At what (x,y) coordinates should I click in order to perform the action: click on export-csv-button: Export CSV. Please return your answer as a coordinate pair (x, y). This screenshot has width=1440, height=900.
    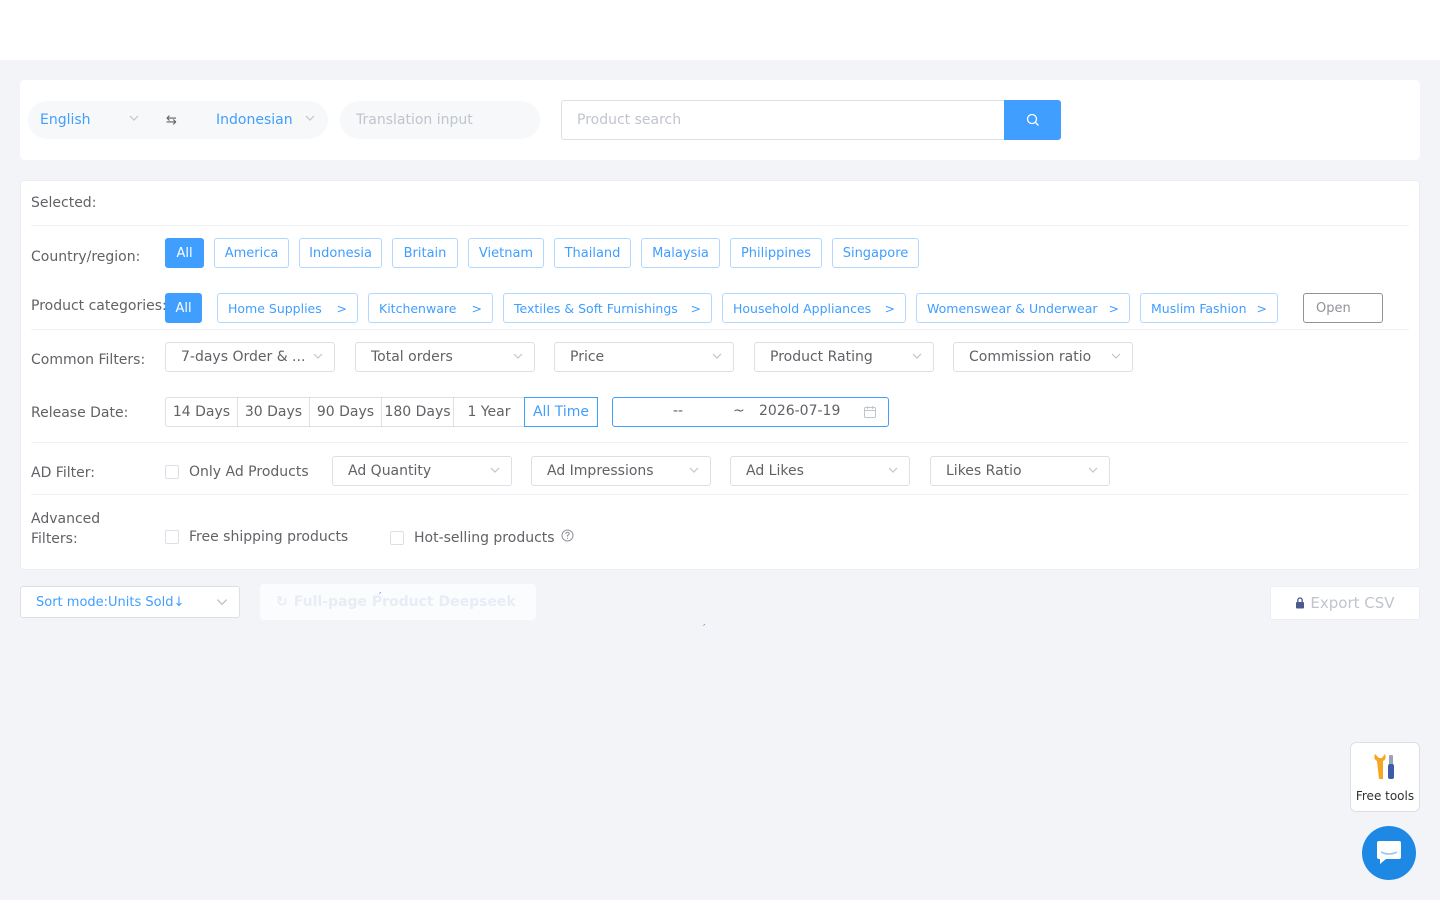
    Looking at the image, I should click on (1345, 603).